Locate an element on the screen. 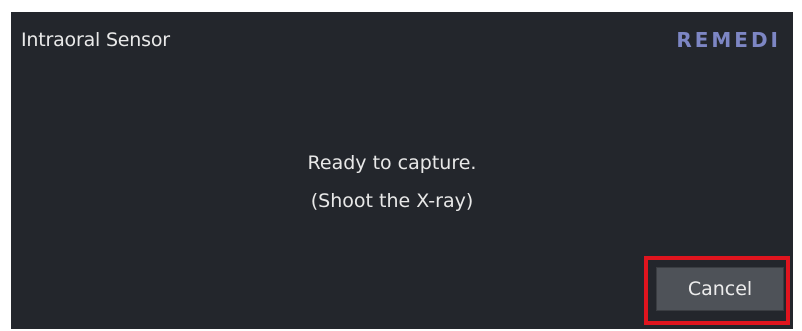 The image size is (802, 331). brand-logo: REMEDI is located at coordinates (728, 40).